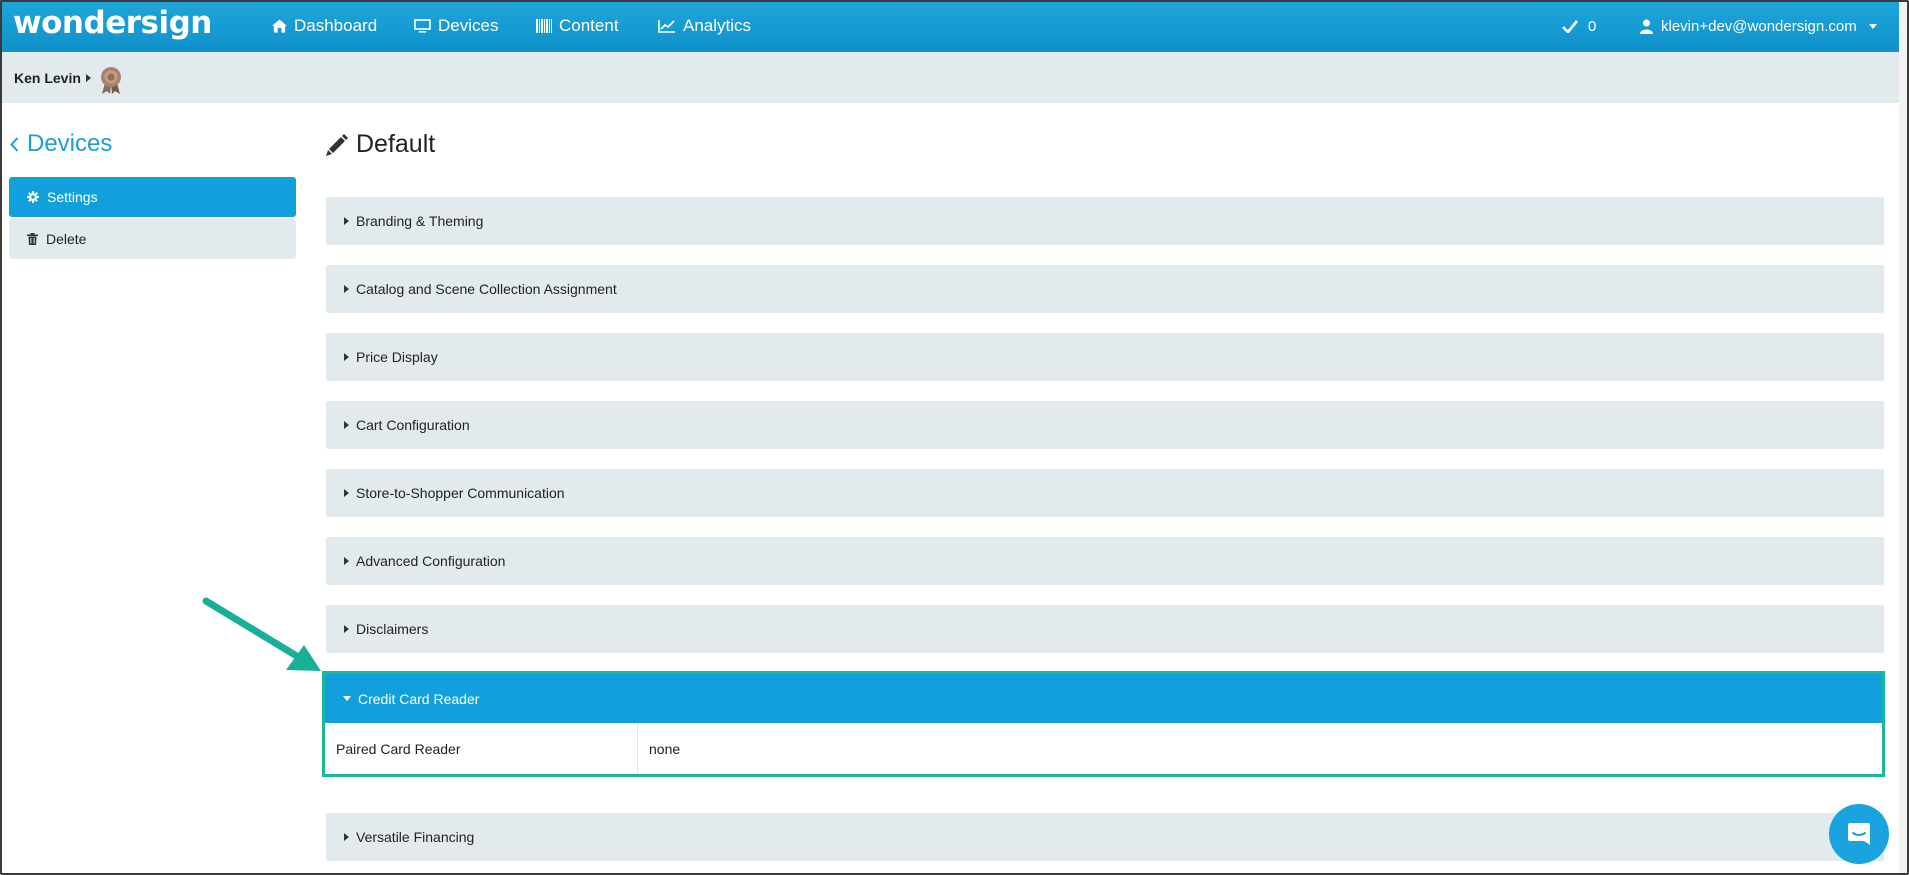  I want to click on chat-icon, so click(1859, 834).